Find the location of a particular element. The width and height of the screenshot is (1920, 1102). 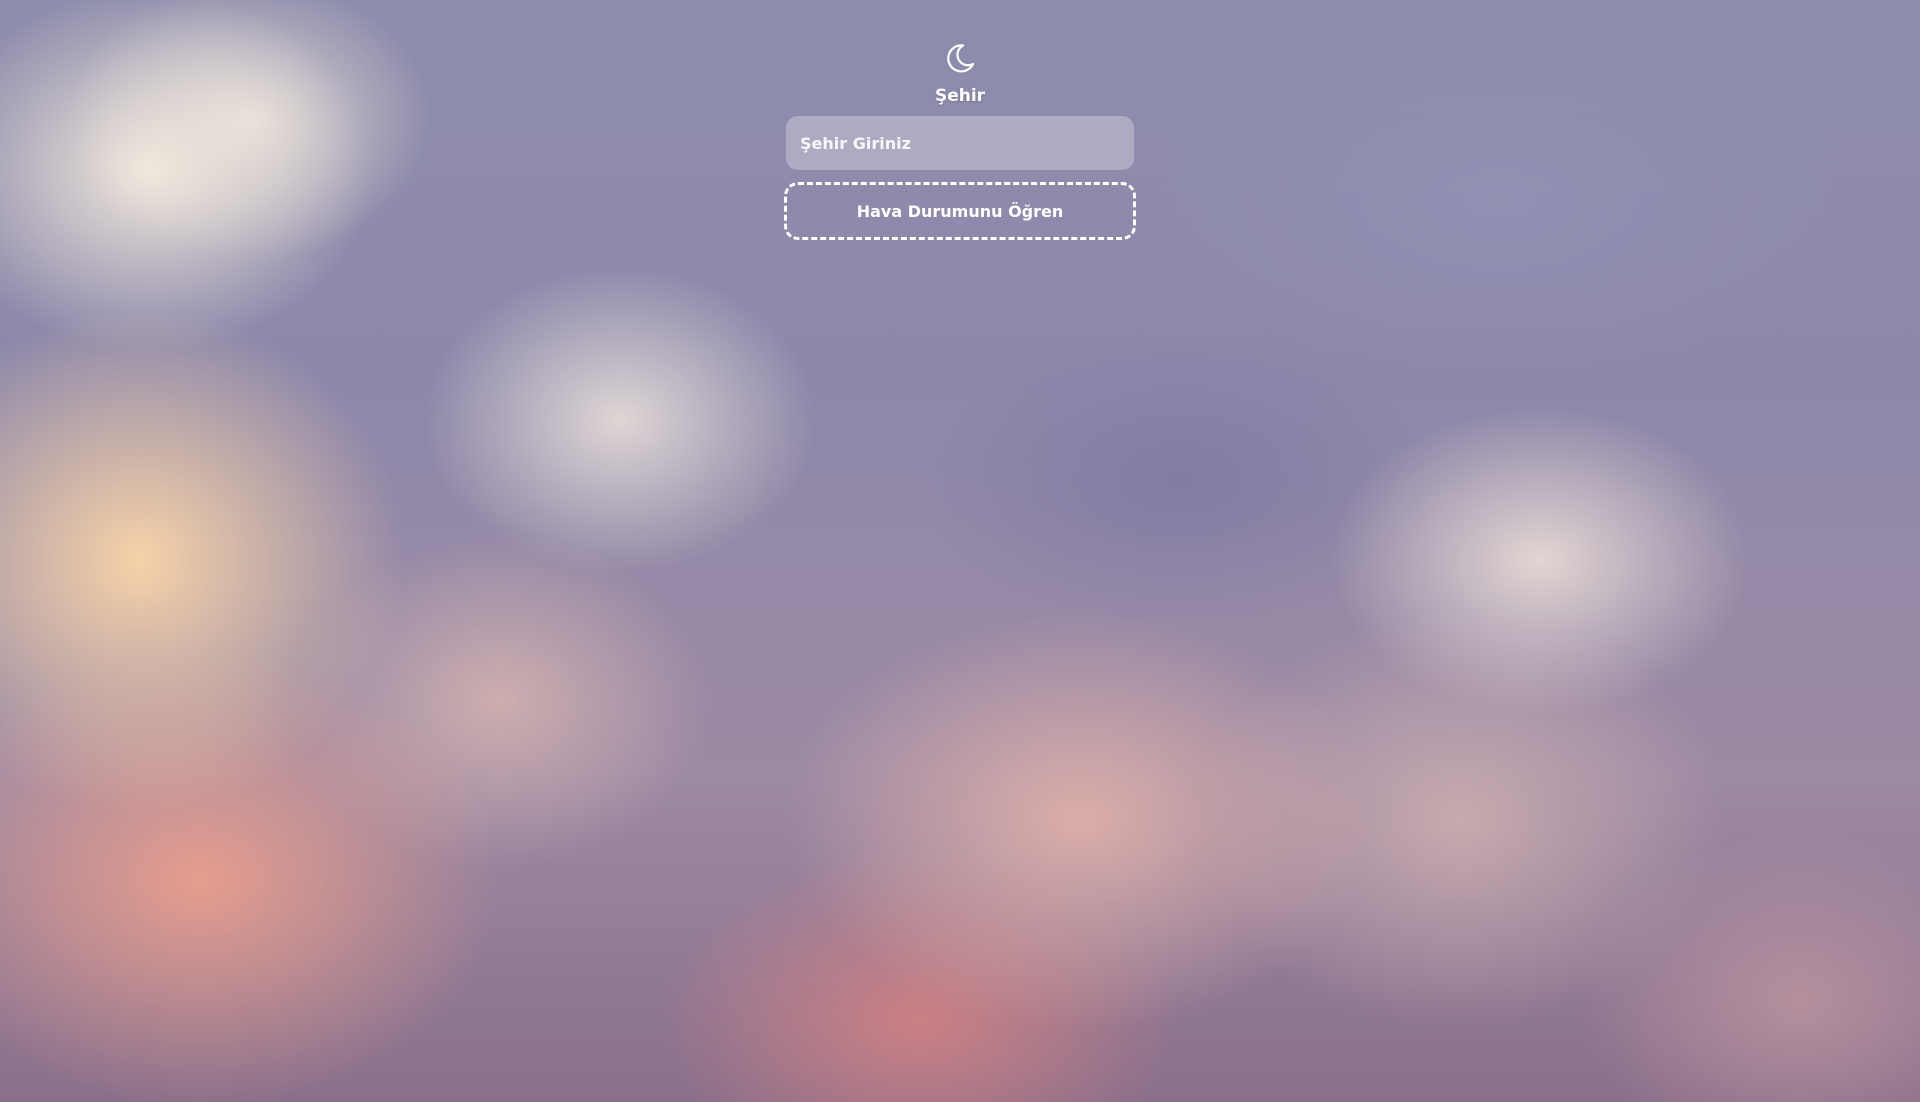

moon-icon is located at coordinates (961, 58).